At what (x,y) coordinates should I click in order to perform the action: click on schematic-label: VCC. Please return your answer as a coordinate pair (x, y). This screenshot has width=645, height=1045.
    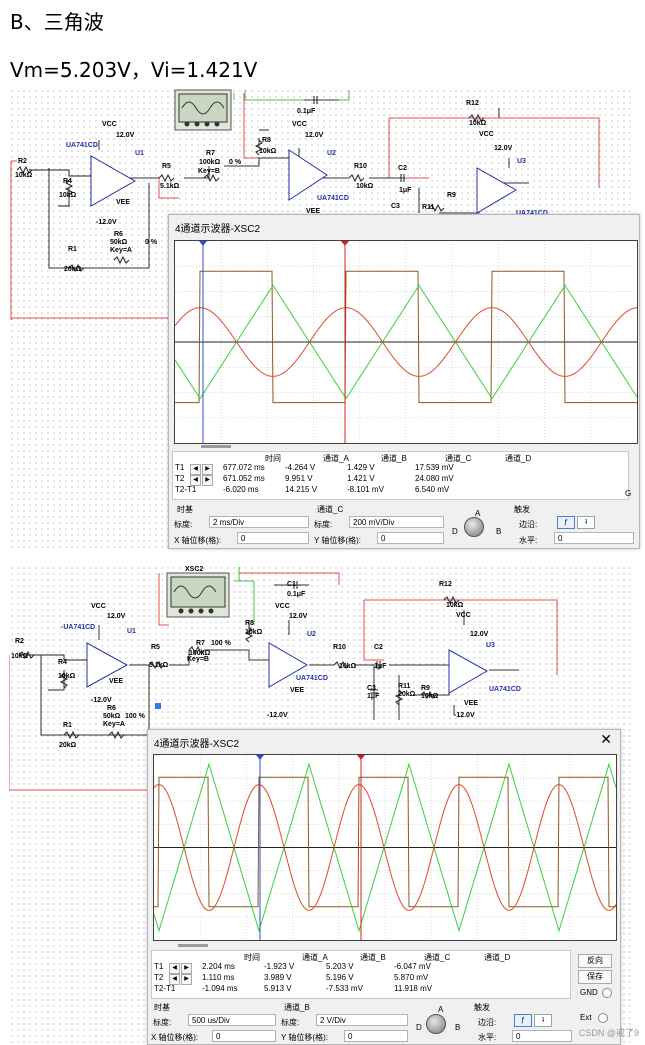
    Looking at the image, I should click on (463, 615).